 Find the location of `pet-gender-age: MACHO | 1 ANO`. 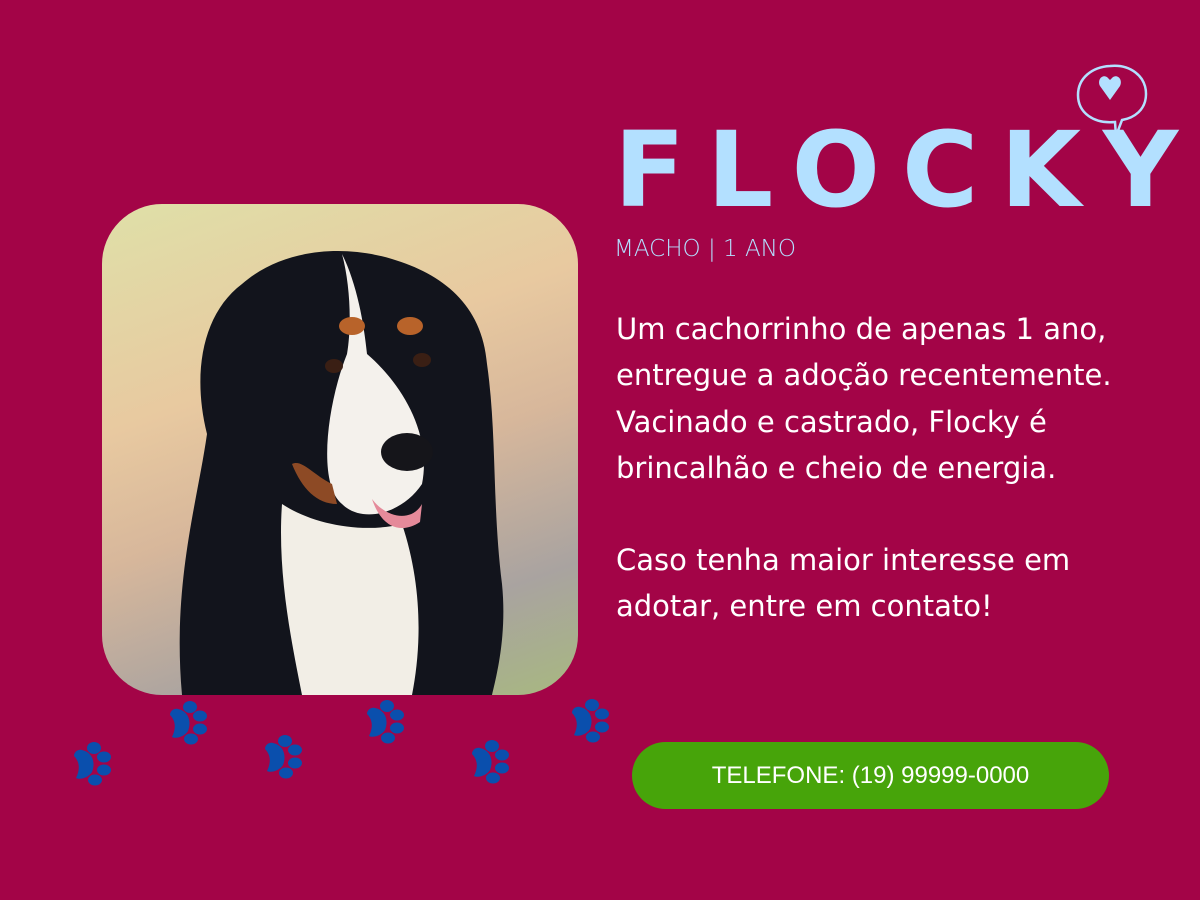

pet-gender-age: MACHO | 1 ANO is located at coordinates (705, 249).